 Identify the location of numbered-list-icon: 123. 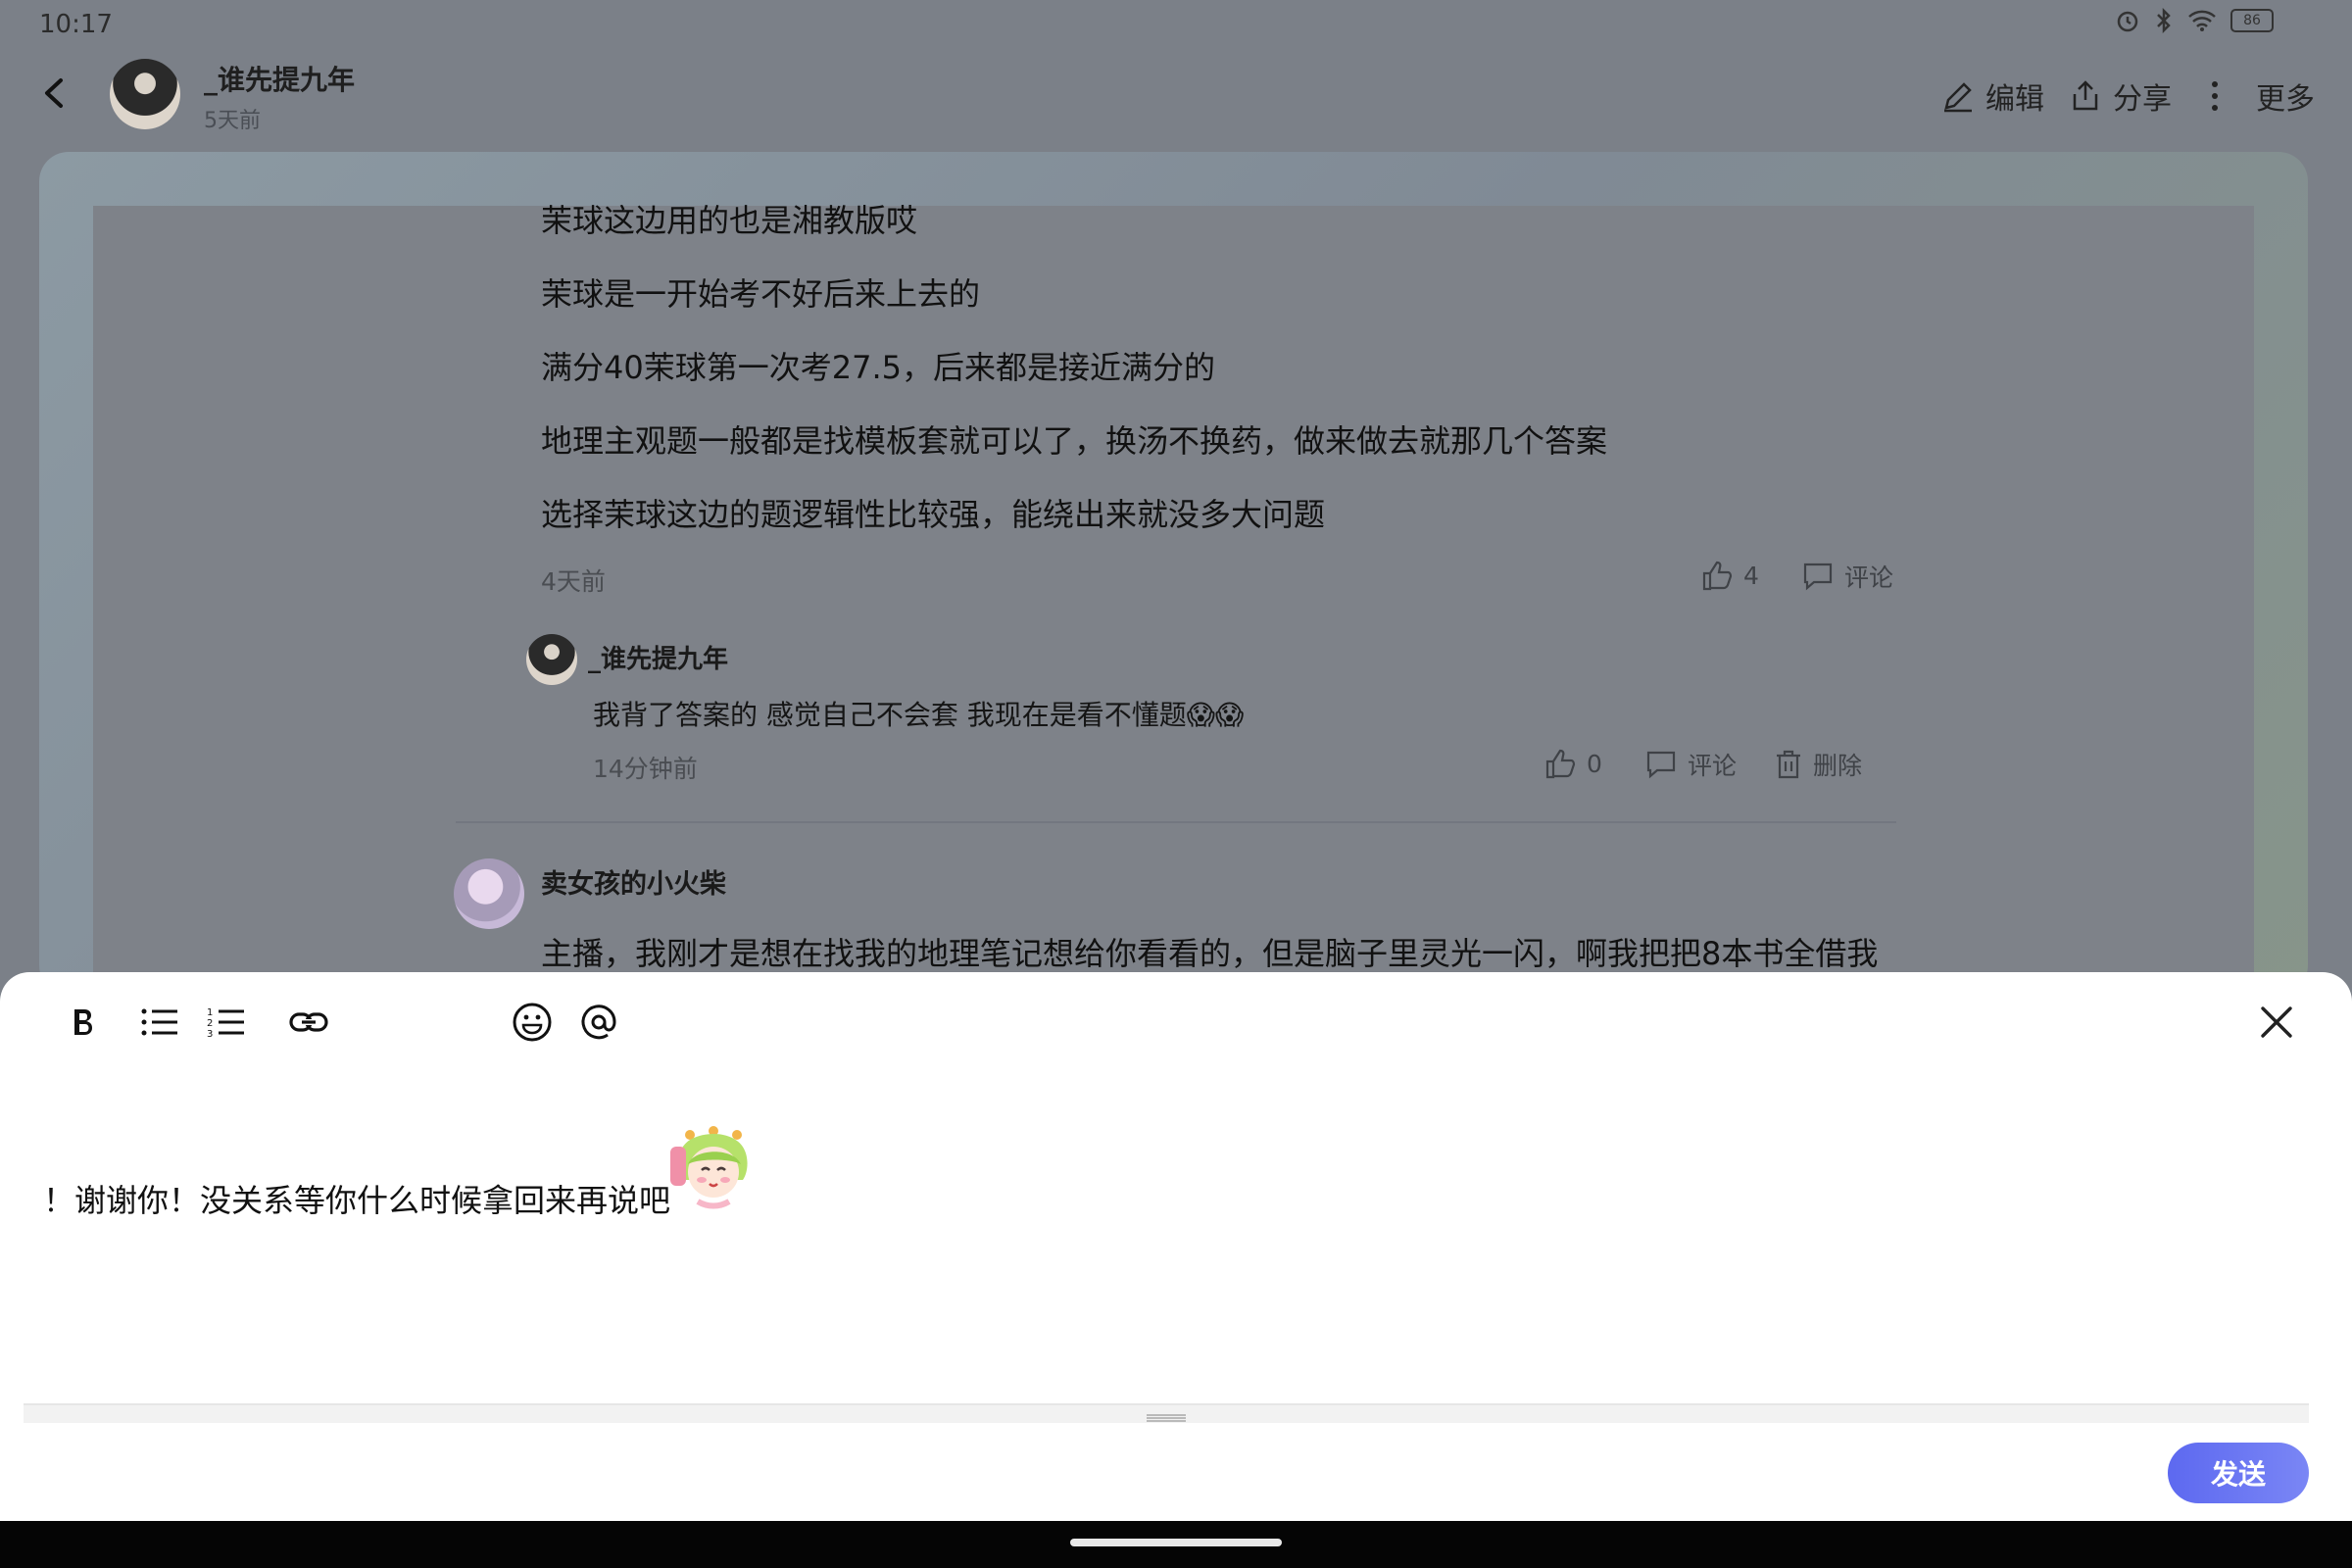
(225, 1023).